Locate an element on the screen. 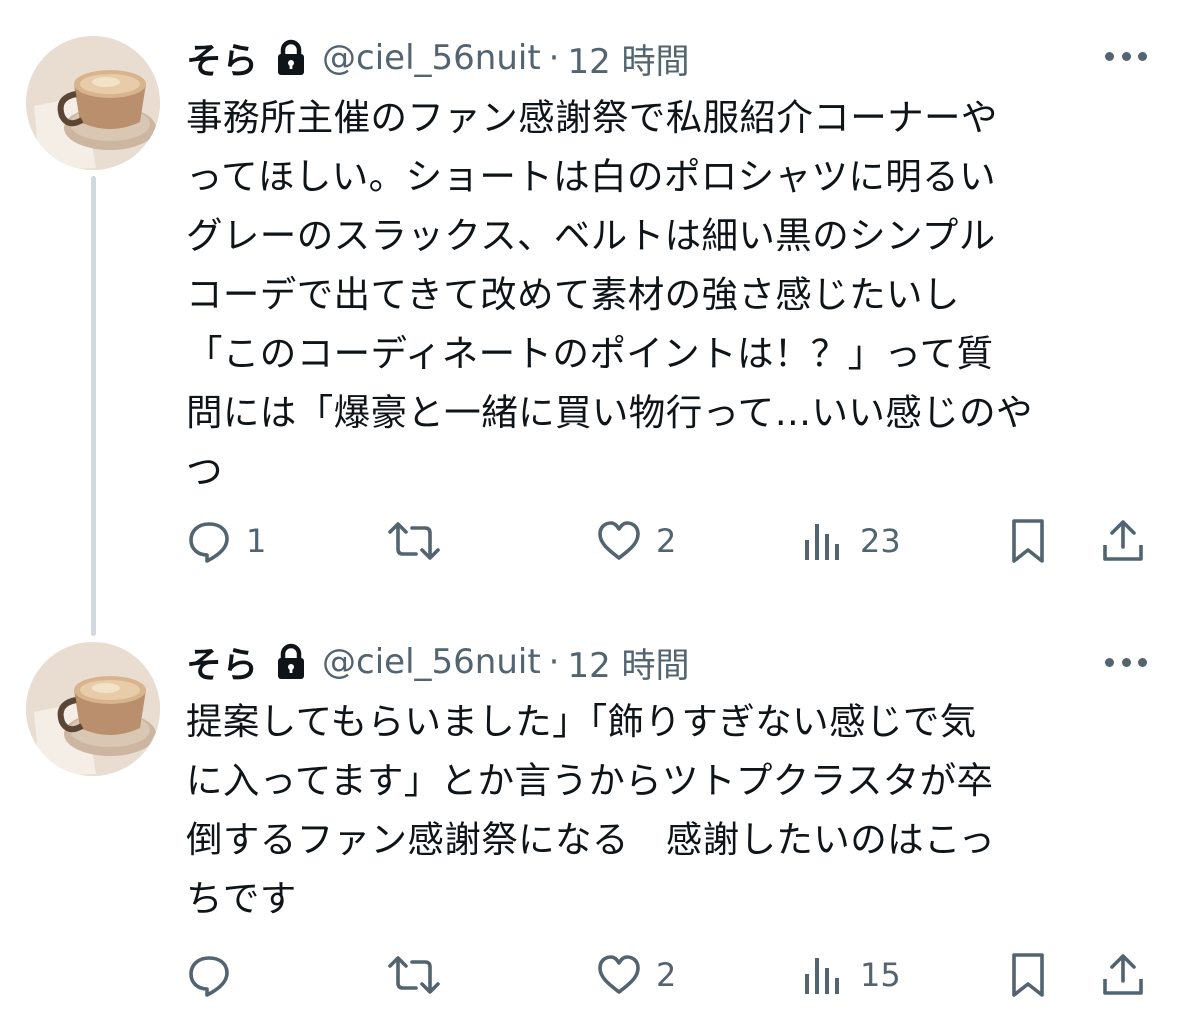 The height and width of the screenshot is (1012, 1179). reply-button is located at coordinates (216, 975).